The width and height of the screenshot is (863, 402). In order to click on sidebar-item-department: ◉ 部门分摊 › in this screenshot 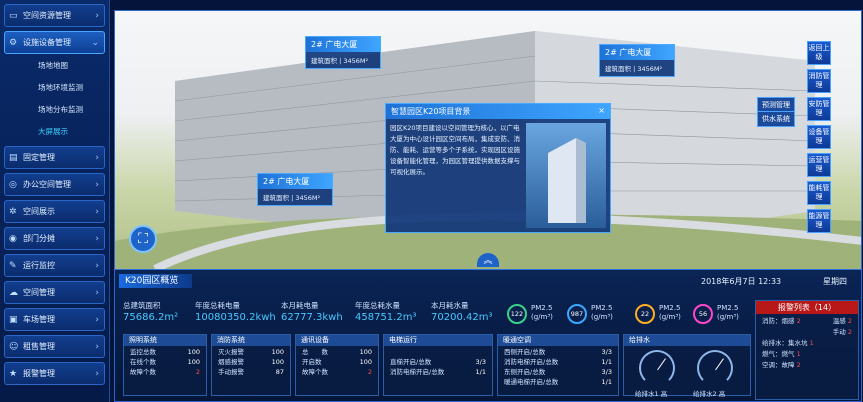, I will do `click(54, 238)`.